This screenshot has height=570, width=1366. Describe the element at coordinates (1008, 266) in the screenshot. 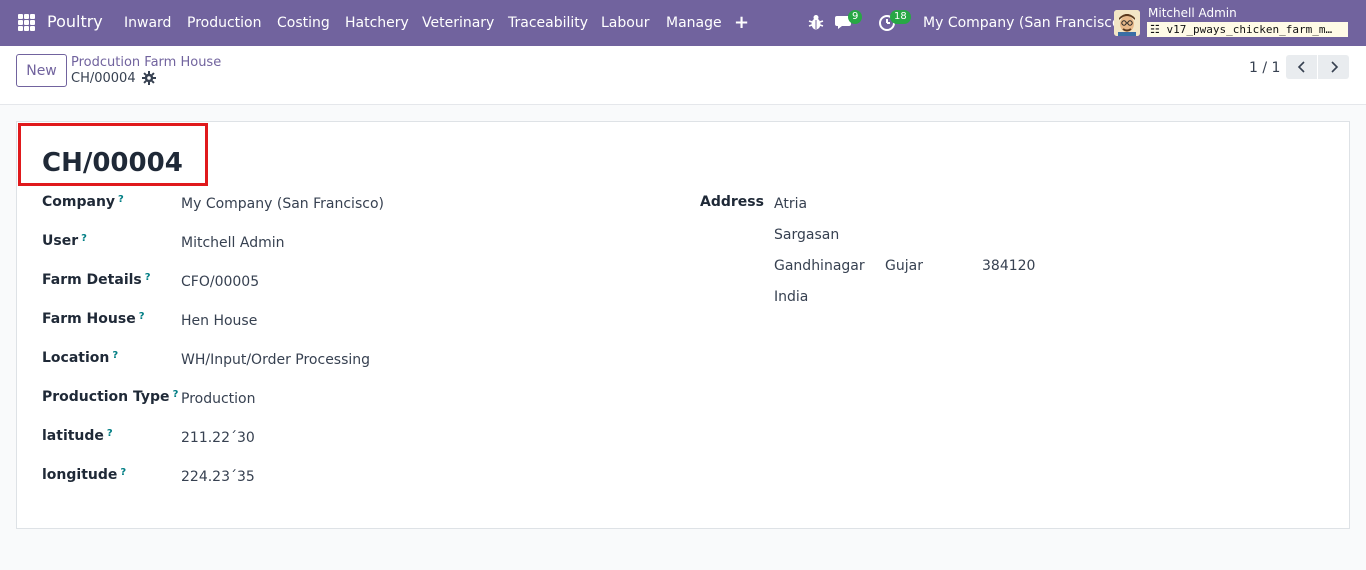

I see `address-zip: 384120` at that location.